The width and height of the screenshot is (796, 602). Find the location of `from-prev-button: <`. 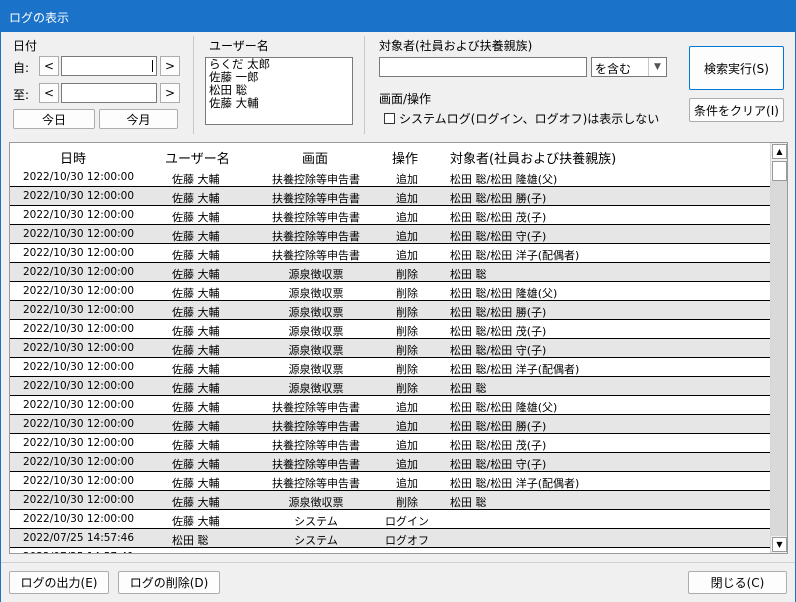

from-prev-button: < is located at coordinates (49, 66).